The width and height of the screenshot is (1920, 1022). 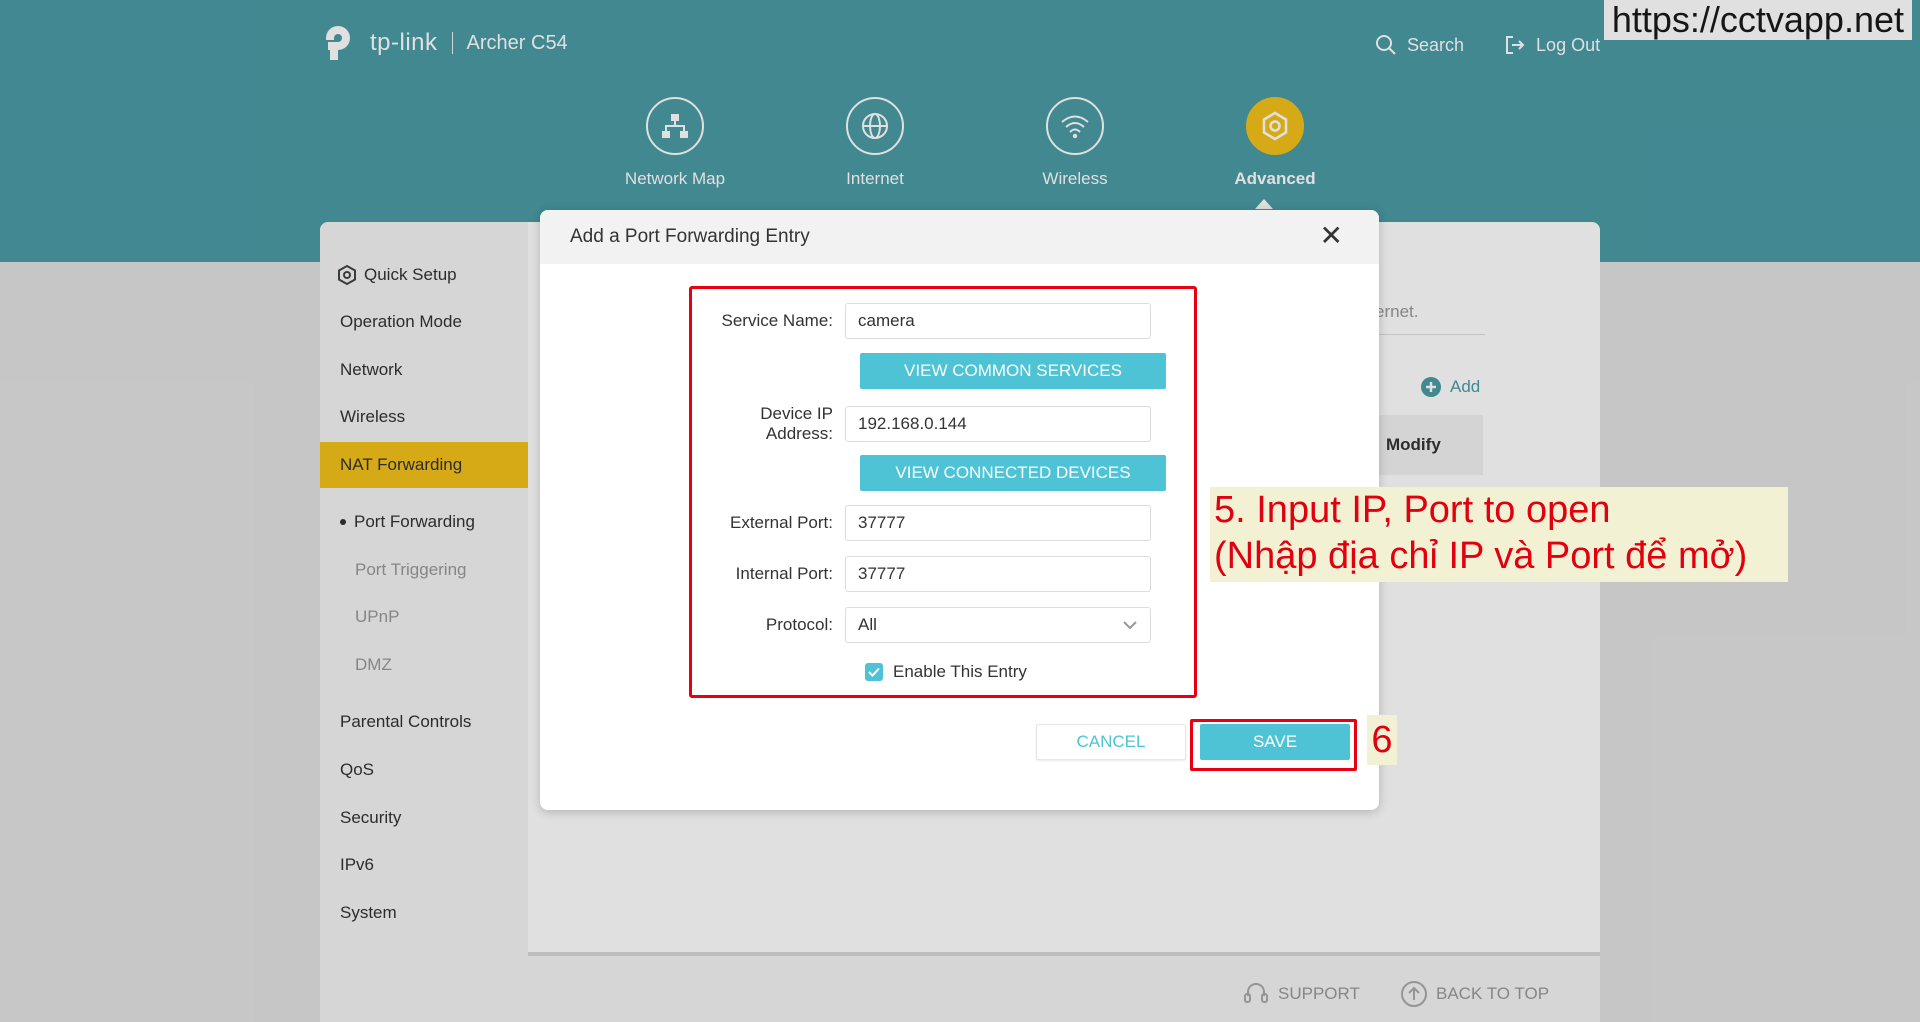 What do you see at coordinates (1412, 510) in the screenshot?
I see `annotation-step-5-line-1: 5. Input IP, Port to open` at bounding box center [1412, 510].